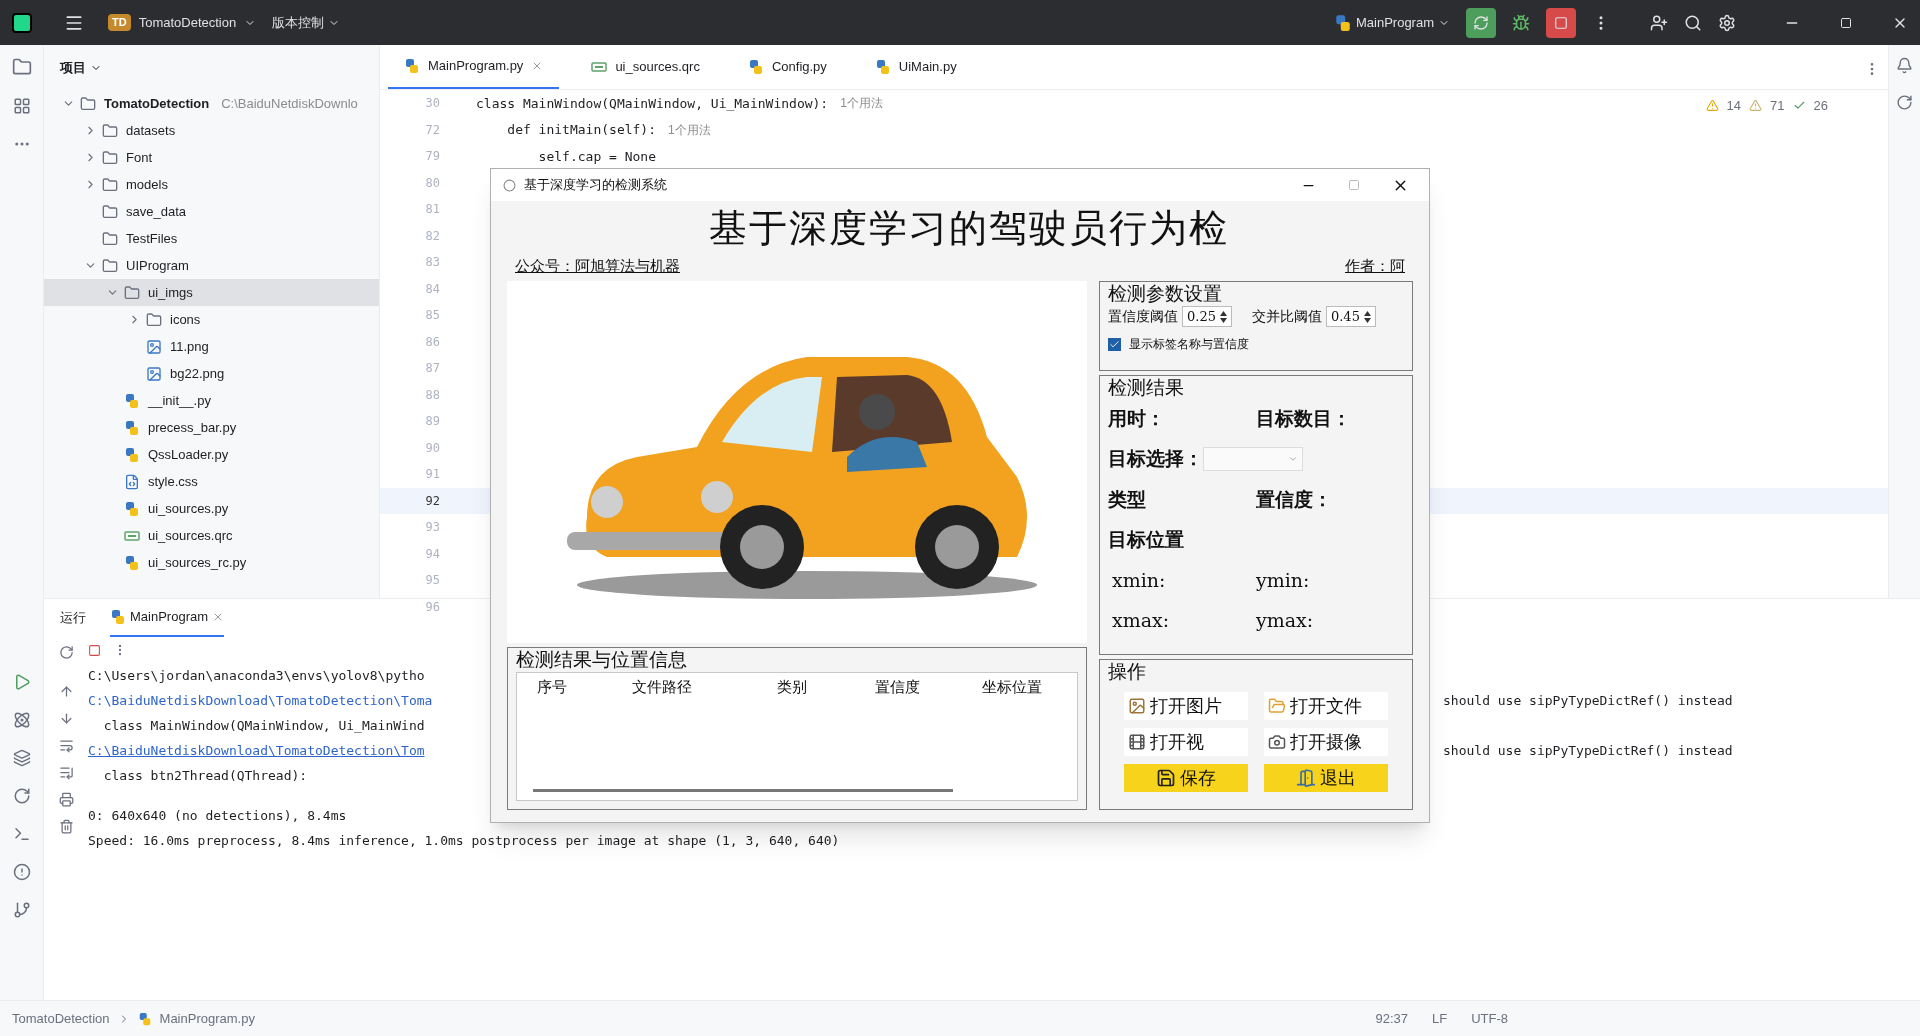 This screenshot has height=1036, width=1920. What do you see at coordinates (211, 400) in the screenshot?
I see `tree-item: __init__.py` at bounding box center [211, 400].